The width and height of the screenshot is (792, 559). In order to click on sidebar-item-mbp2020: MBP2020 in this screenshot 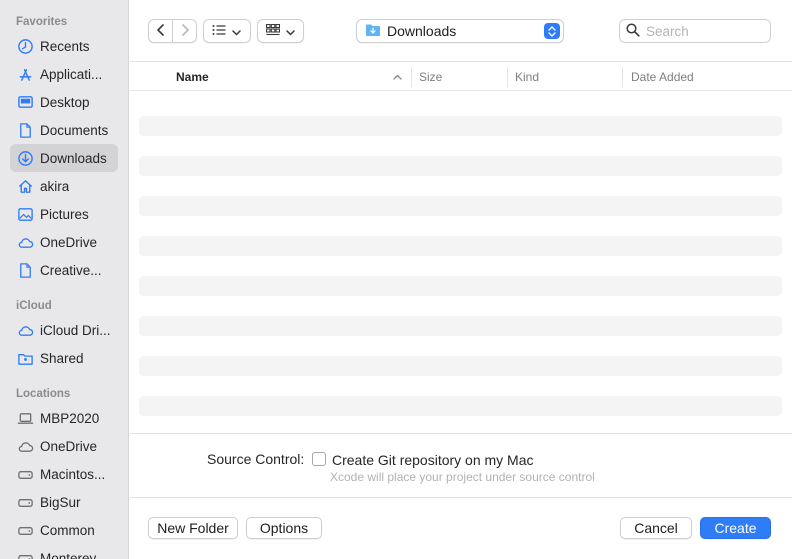, I will do `click(64, 418)`.